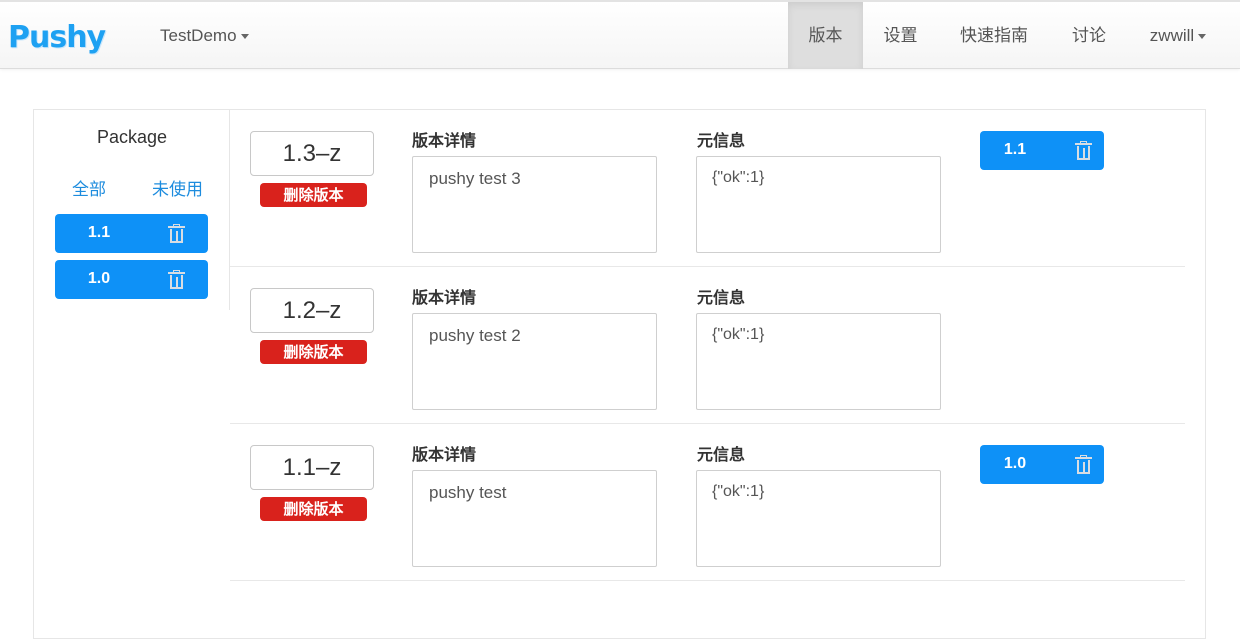  What do you see at coordinates (312, 153) in the screenshot?
I see `version-name: 1.3–z` at bounding box center [312, 153].